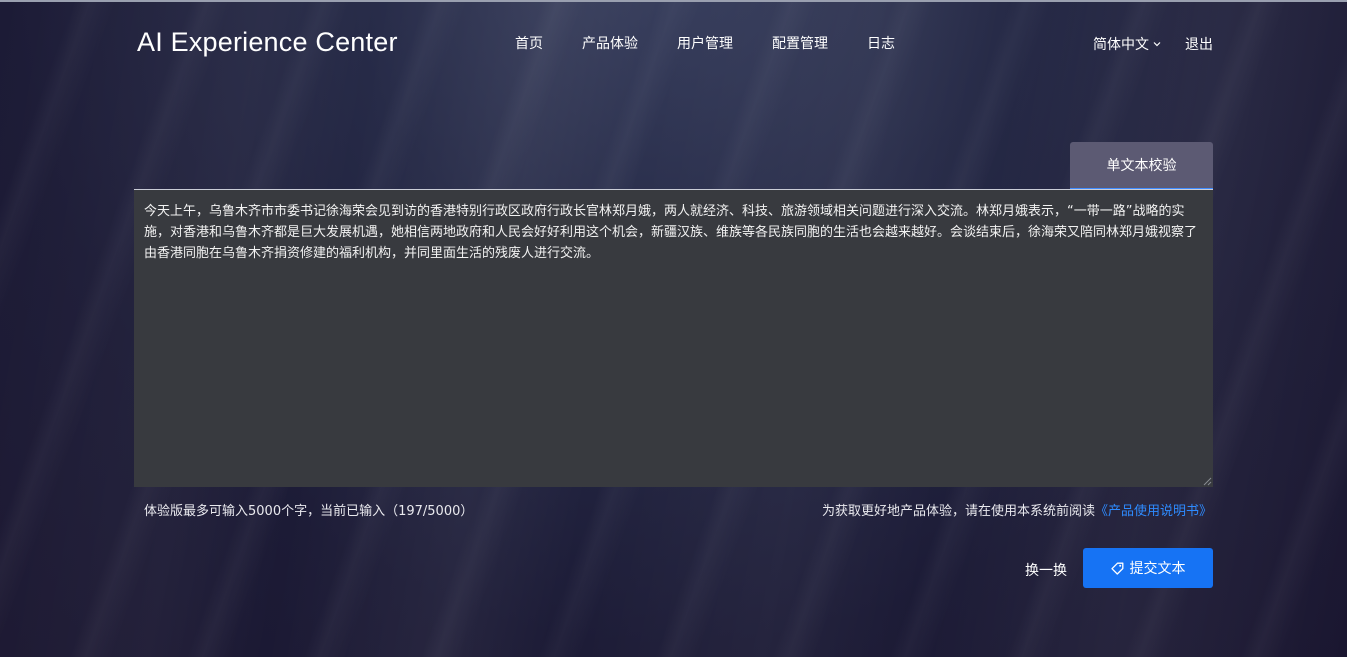 This screenshot has width=1347, height=657. I want to click on language-selector: 简体中文, so click(1127, 44).